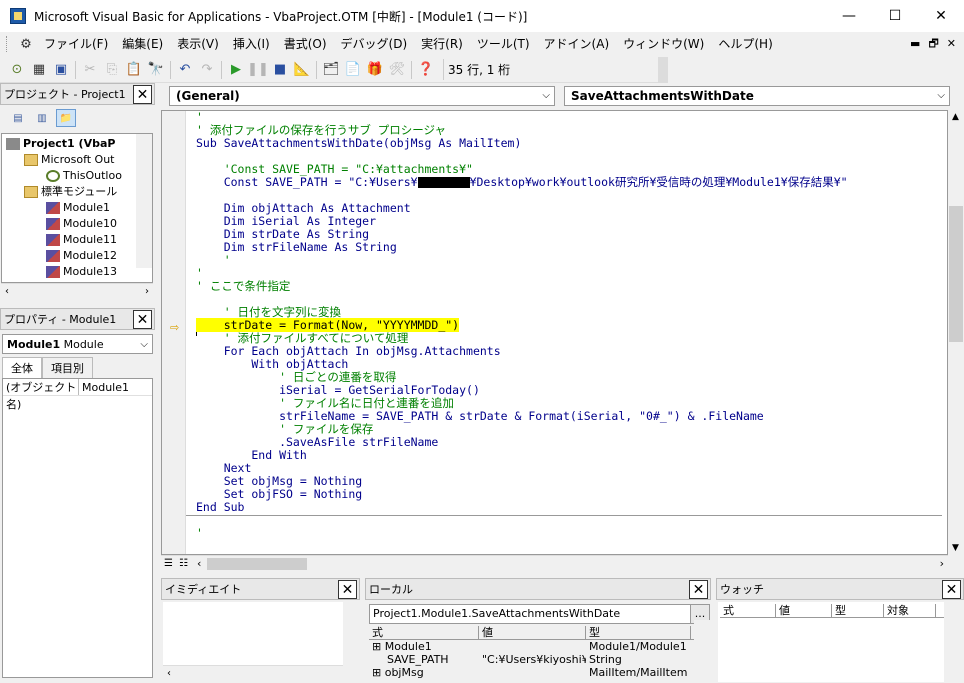  What do you see at coordinates (302, 70) in the screenshot?
I see `design-mode-icon: 📐` at bounding box center [302, 70].